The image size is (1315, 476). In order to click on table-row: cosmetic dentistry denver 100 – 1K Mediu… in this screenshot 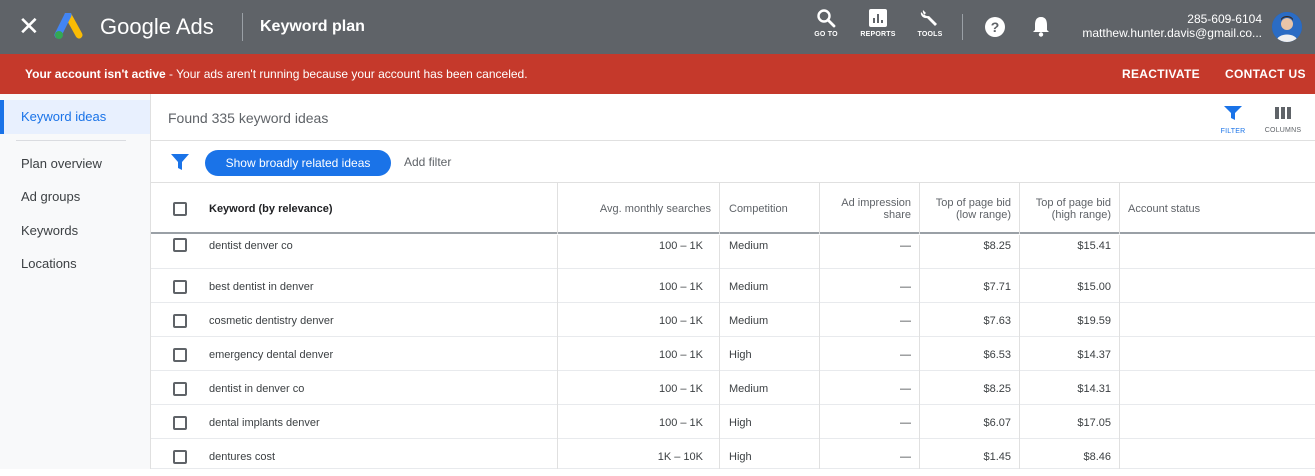, I will do `click(733, 320)`.